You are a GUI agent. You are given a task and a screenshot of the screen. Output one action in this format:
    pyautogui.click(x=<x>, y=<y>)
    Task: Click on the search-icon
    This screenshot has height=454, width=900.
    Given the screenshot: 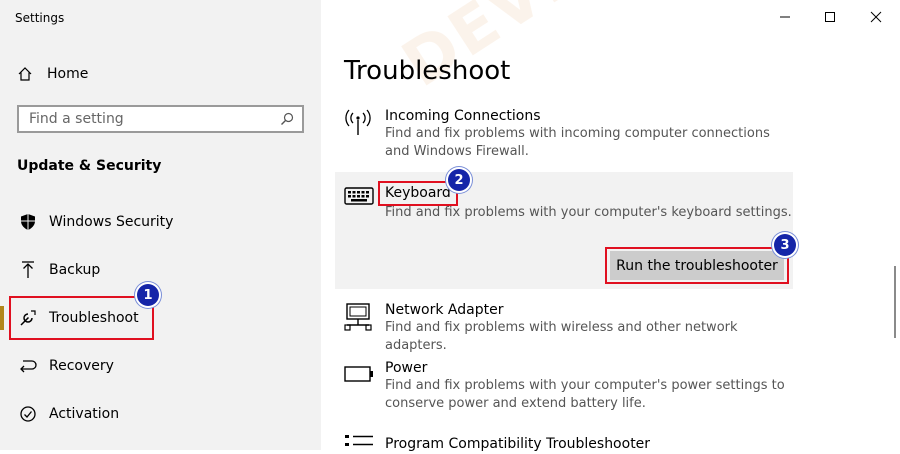 What is the action you would take?
    pyautogui.click(x=287, y=118)
    